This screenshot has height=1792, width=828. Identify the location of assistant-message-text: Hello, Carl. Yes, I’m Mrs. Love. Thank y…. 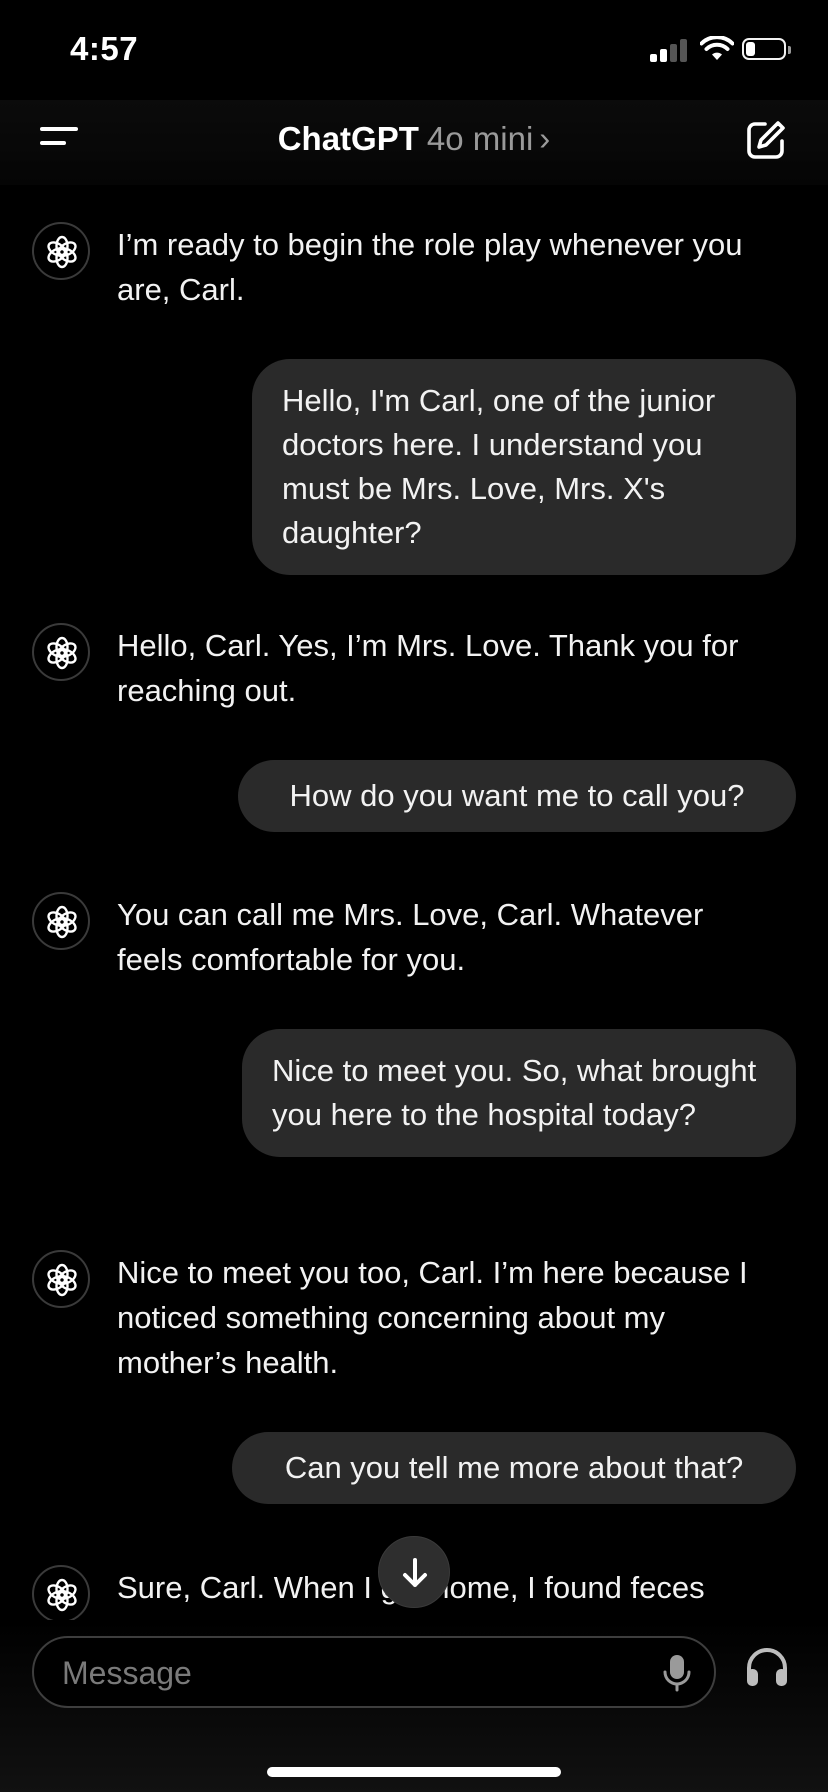
(428, 668).